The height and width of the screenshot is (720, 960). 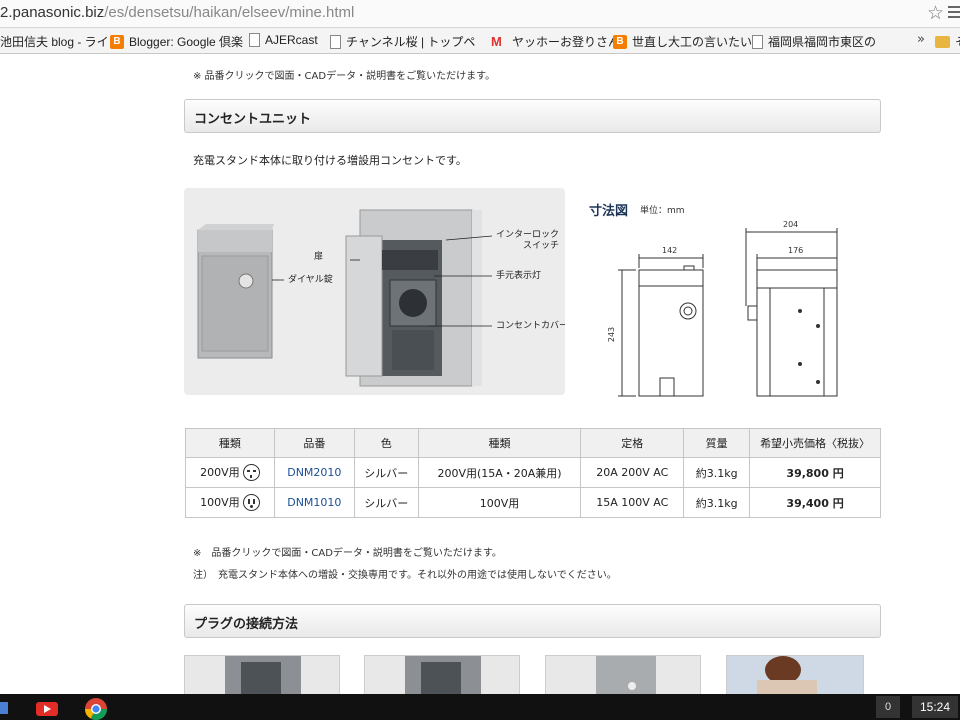 I want to click on section-header-plug-connection: プラグの接続方法, so click(x=532, y=621).